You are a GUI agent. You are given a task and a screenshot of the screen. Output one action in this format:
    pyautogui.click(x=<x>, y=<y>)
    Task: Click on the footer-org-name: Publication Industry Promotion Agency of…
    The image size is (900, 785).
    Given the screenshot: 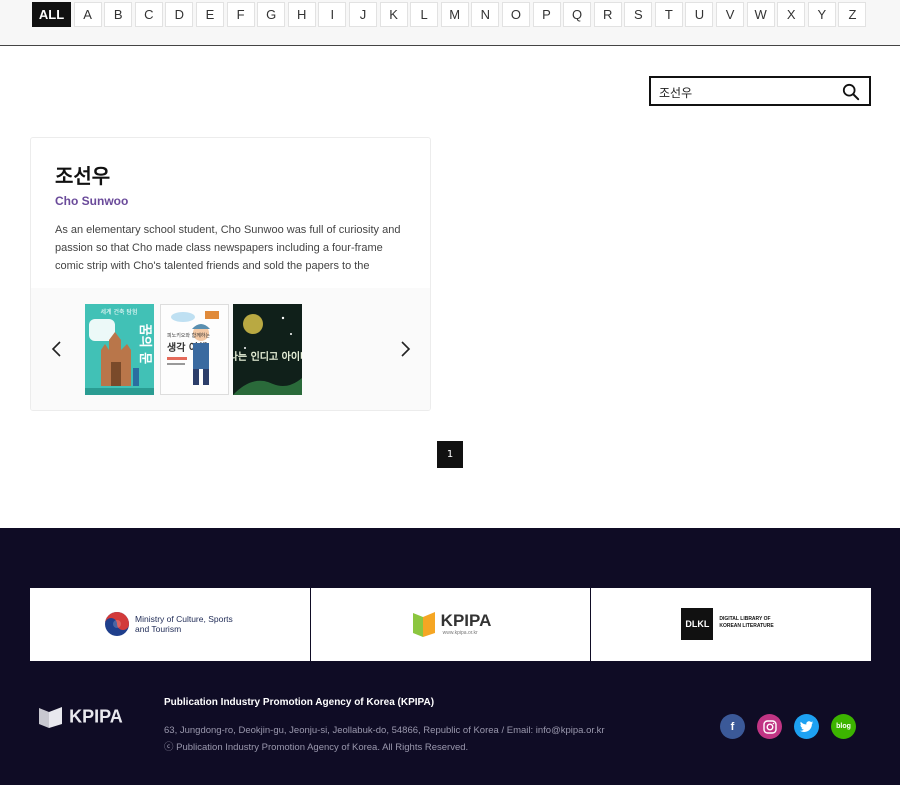 What is the action you would take?
    pyautogui.click(x=299, y=702)
    